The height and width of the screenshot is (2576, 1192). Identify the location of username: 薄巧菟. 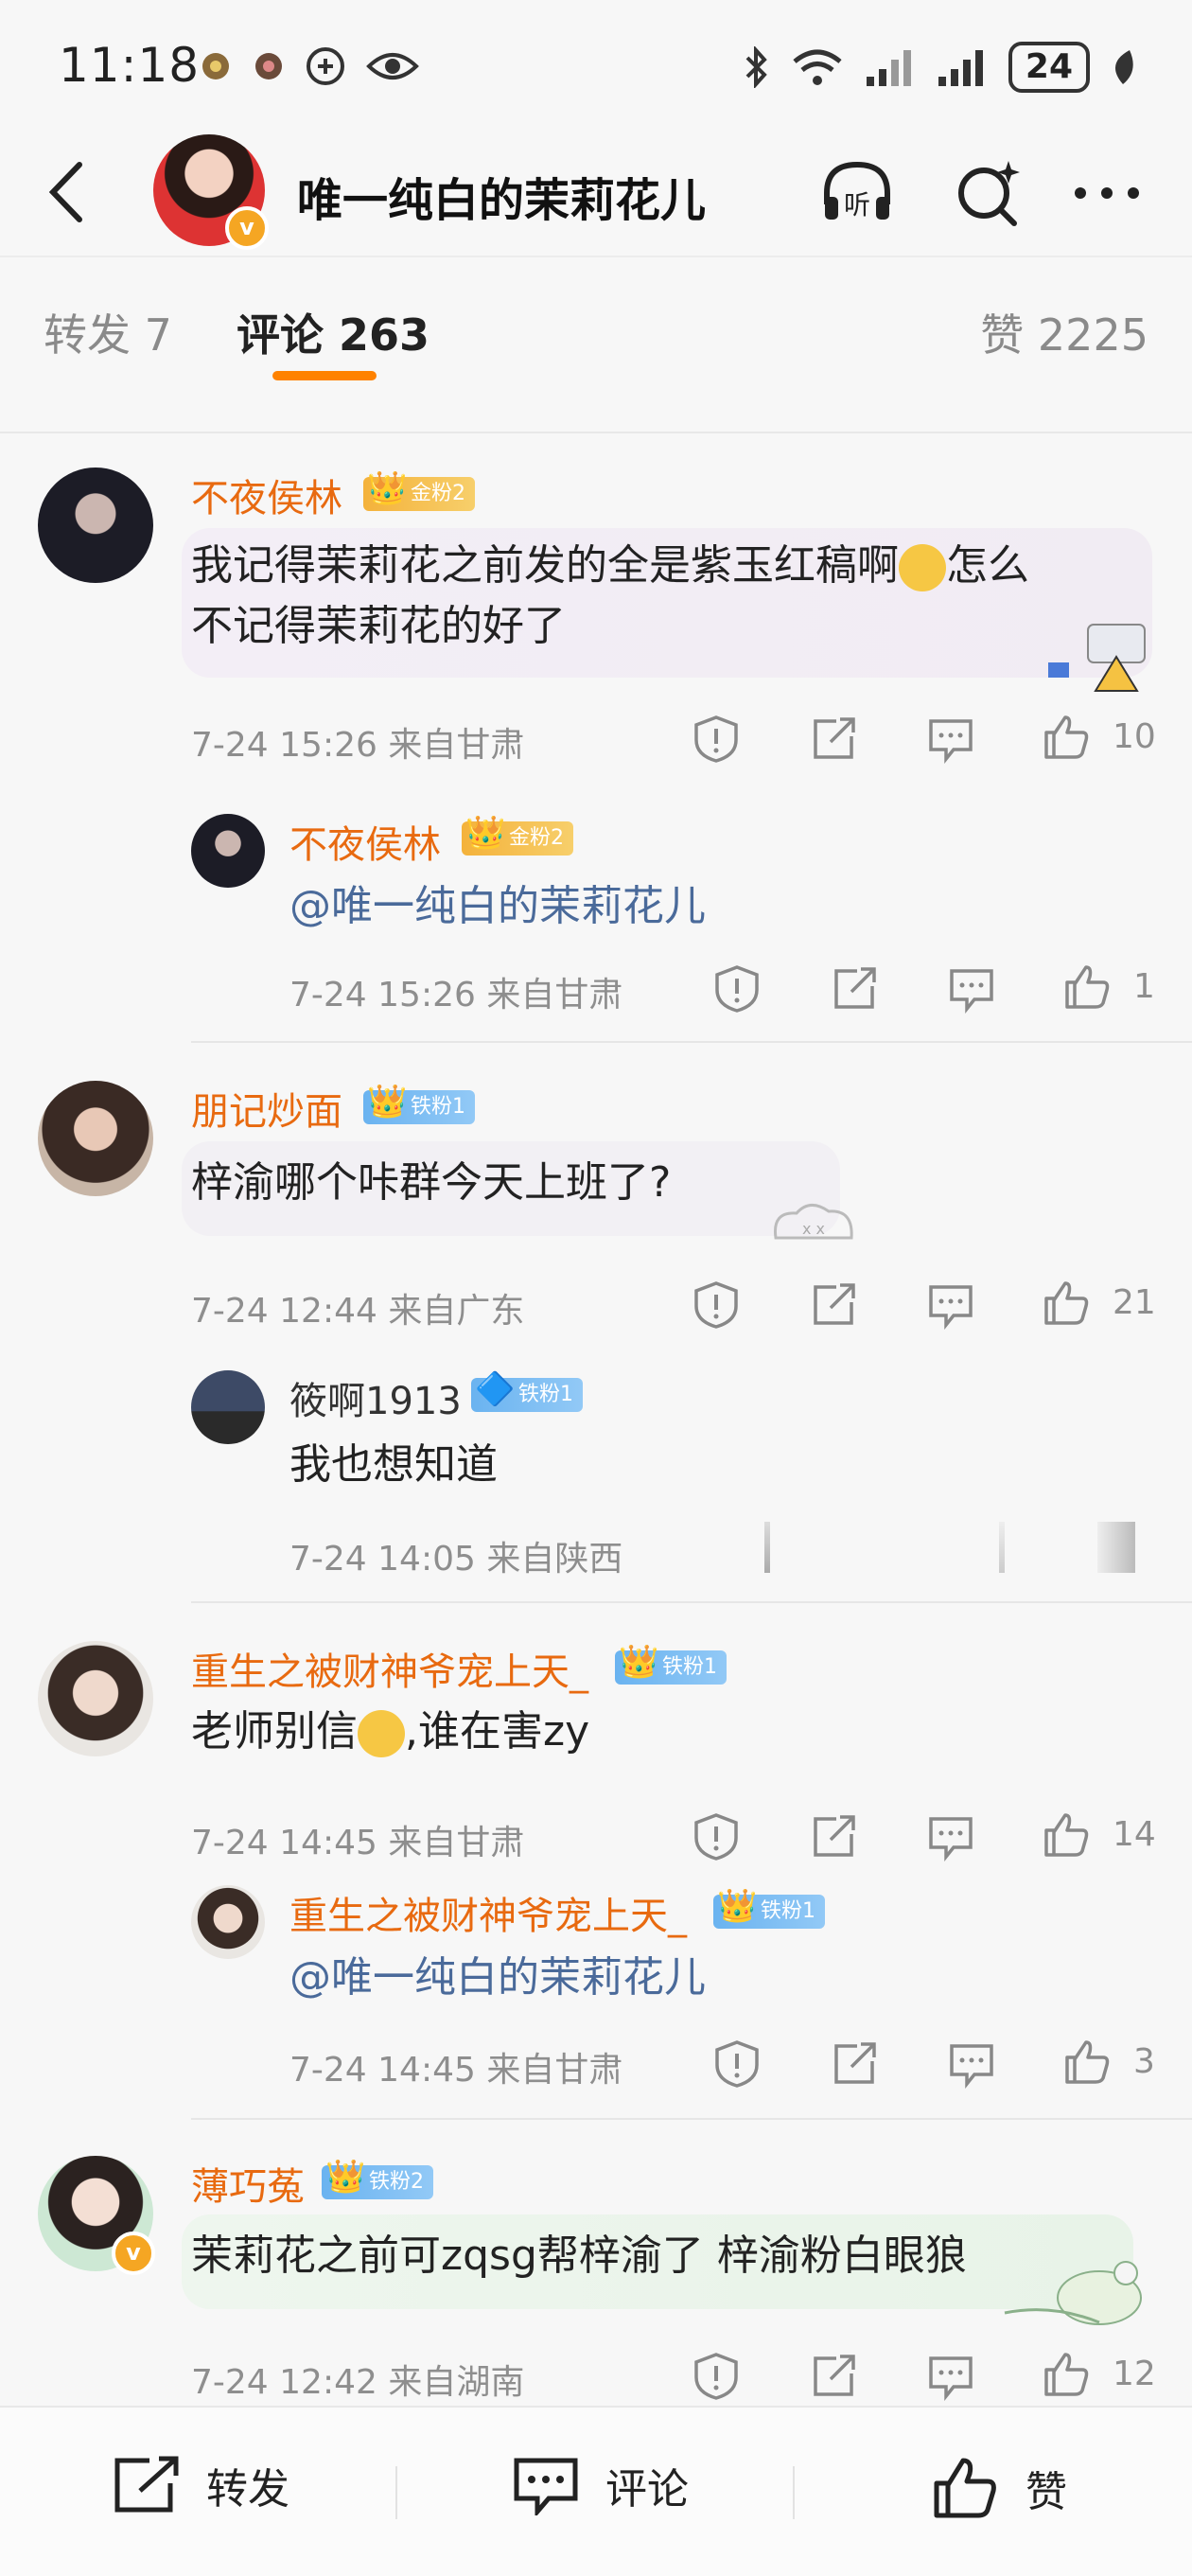
(248, 2183).